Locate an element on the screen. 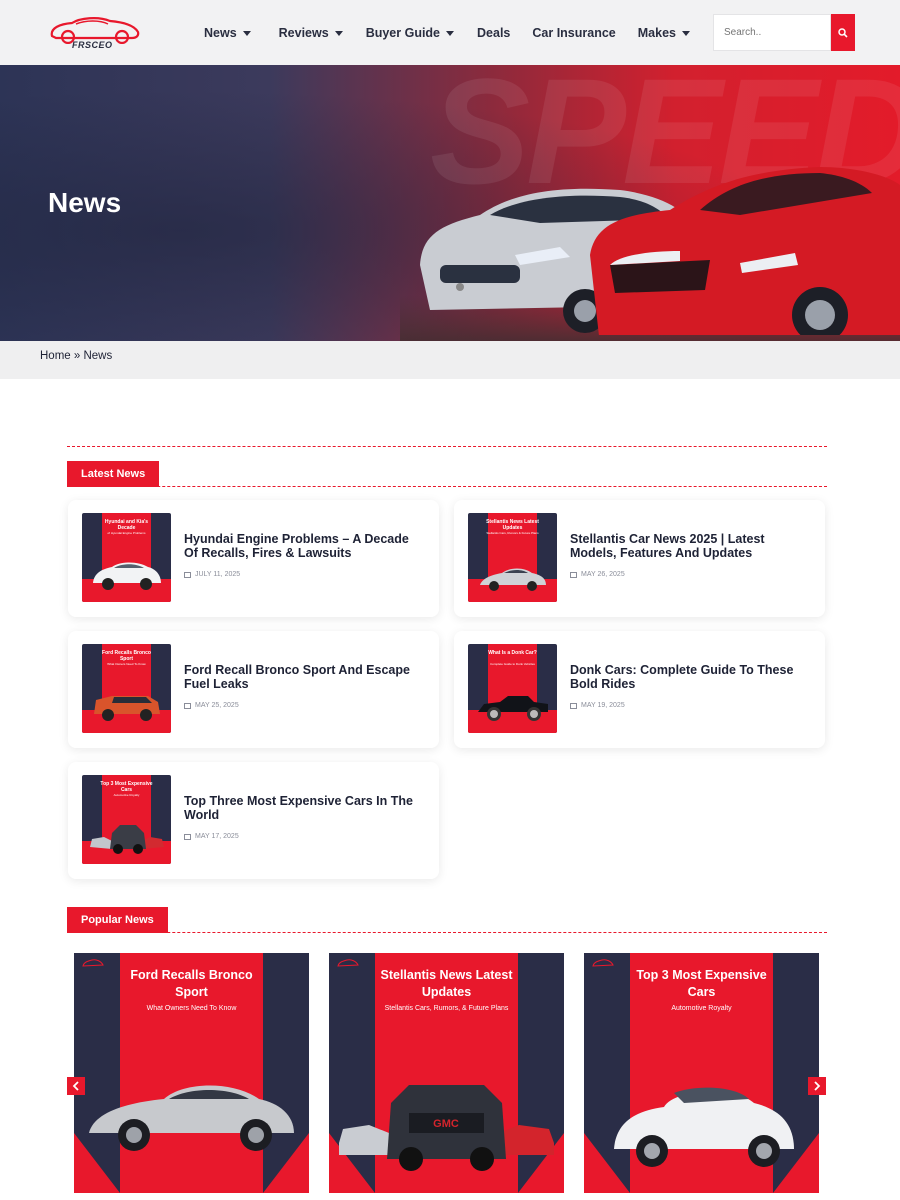 Image resolution: width=900 pixels, height=1200 pixels. page-title: News is located at coordinates (85, 202).